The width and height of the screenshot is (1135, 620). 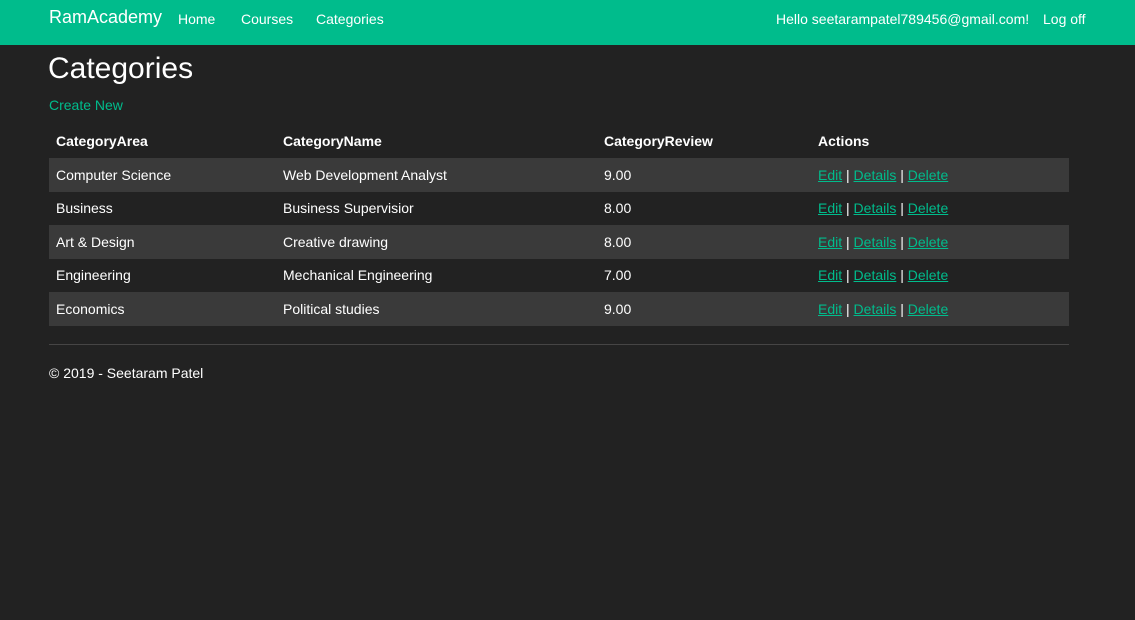 I want to click on cell-category-area: Computer Science, so click(x=114, y=174).